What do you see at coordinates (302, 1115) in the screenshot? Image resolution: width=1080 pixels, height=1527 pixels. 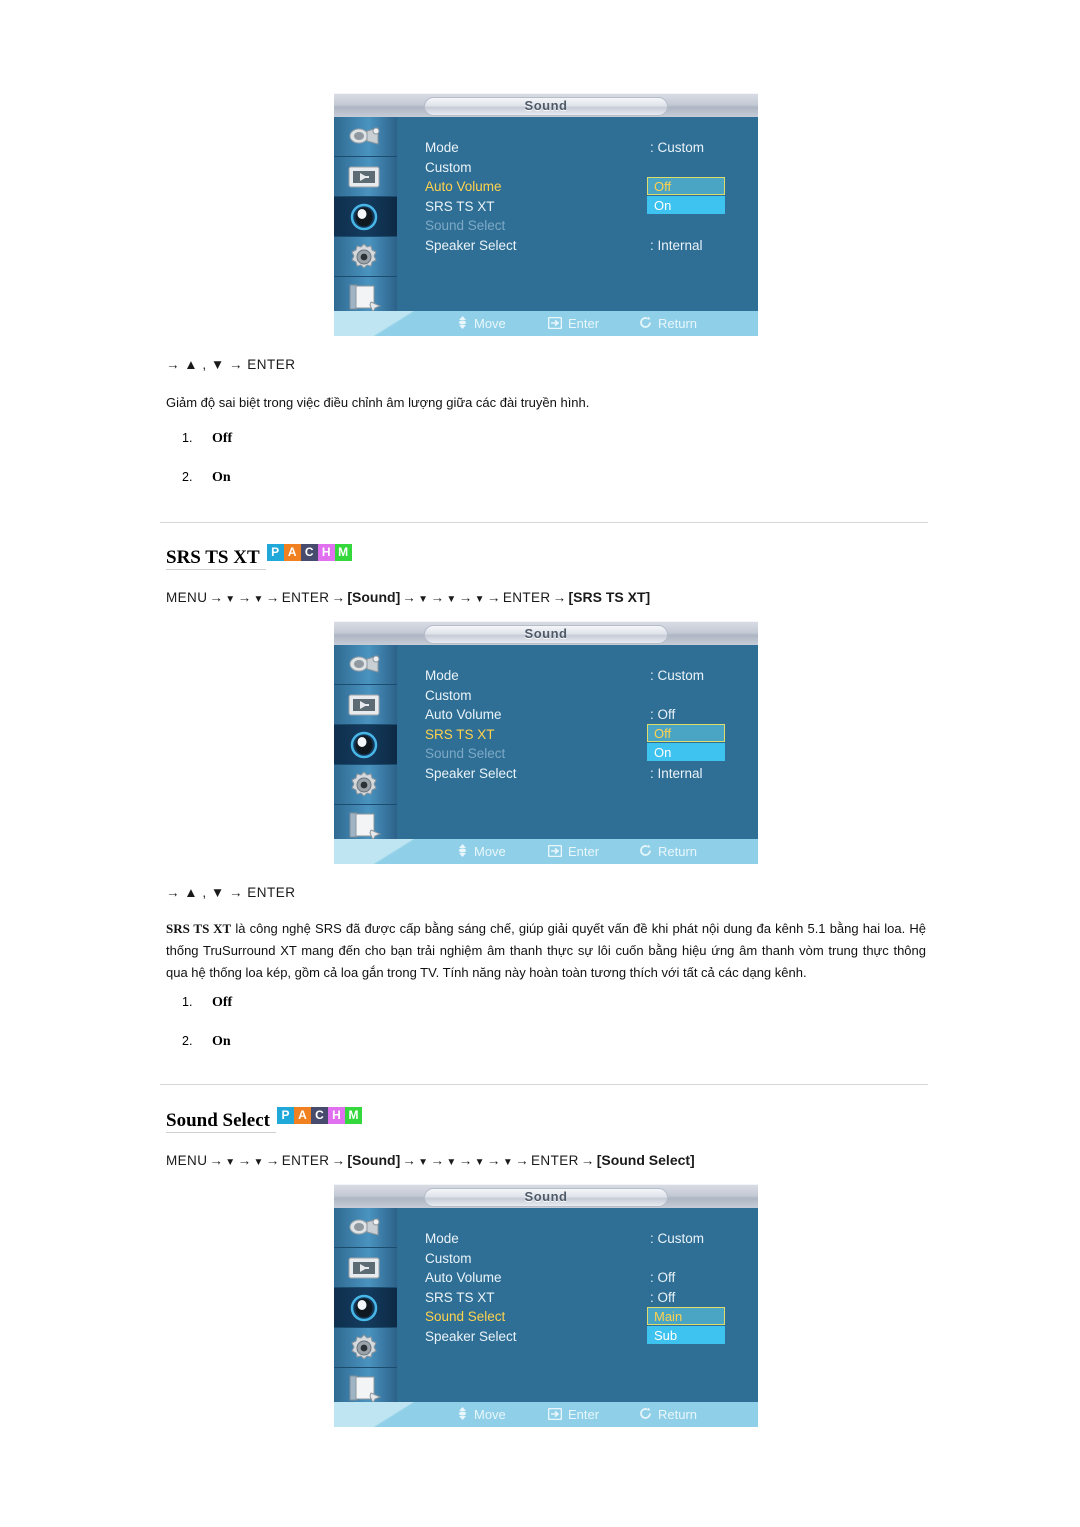 I see `badge-a: A` at bounding box center [302, 1115].